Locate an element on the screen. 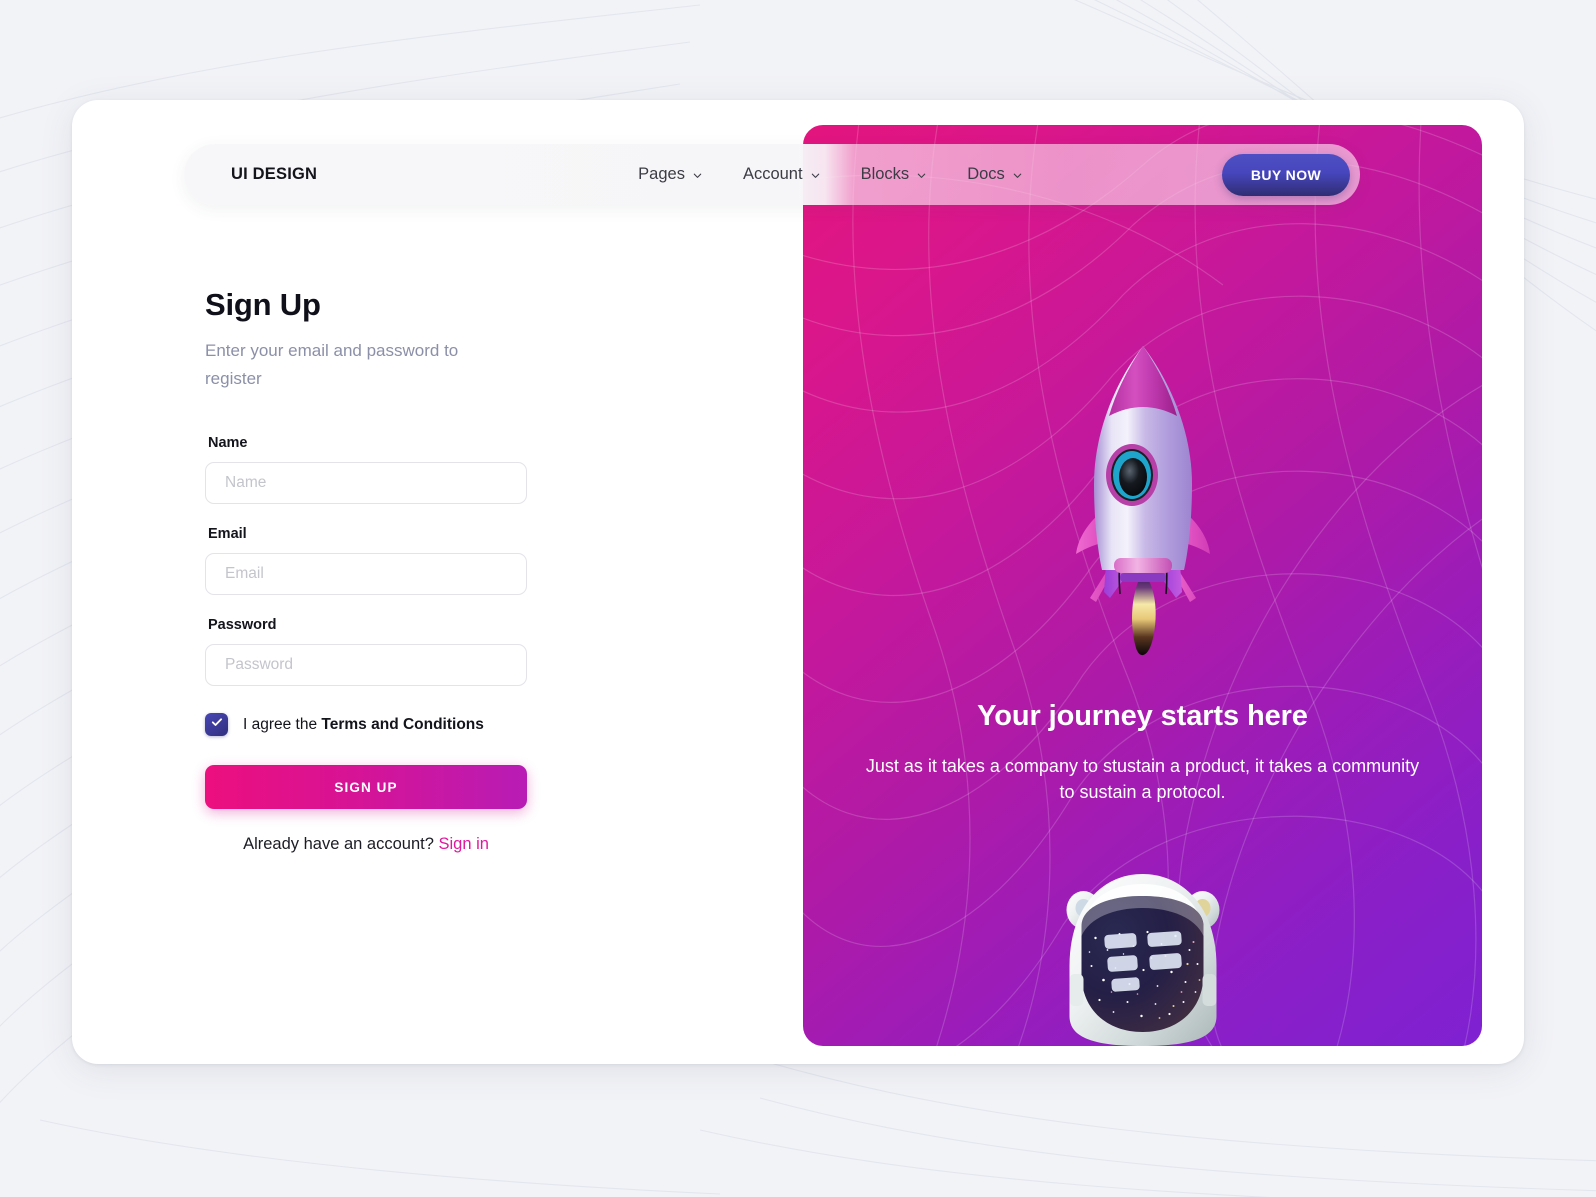 This screenshot has width=1596, height=1197. nav-item-pages: Pages is located at coordinates (670, 174).